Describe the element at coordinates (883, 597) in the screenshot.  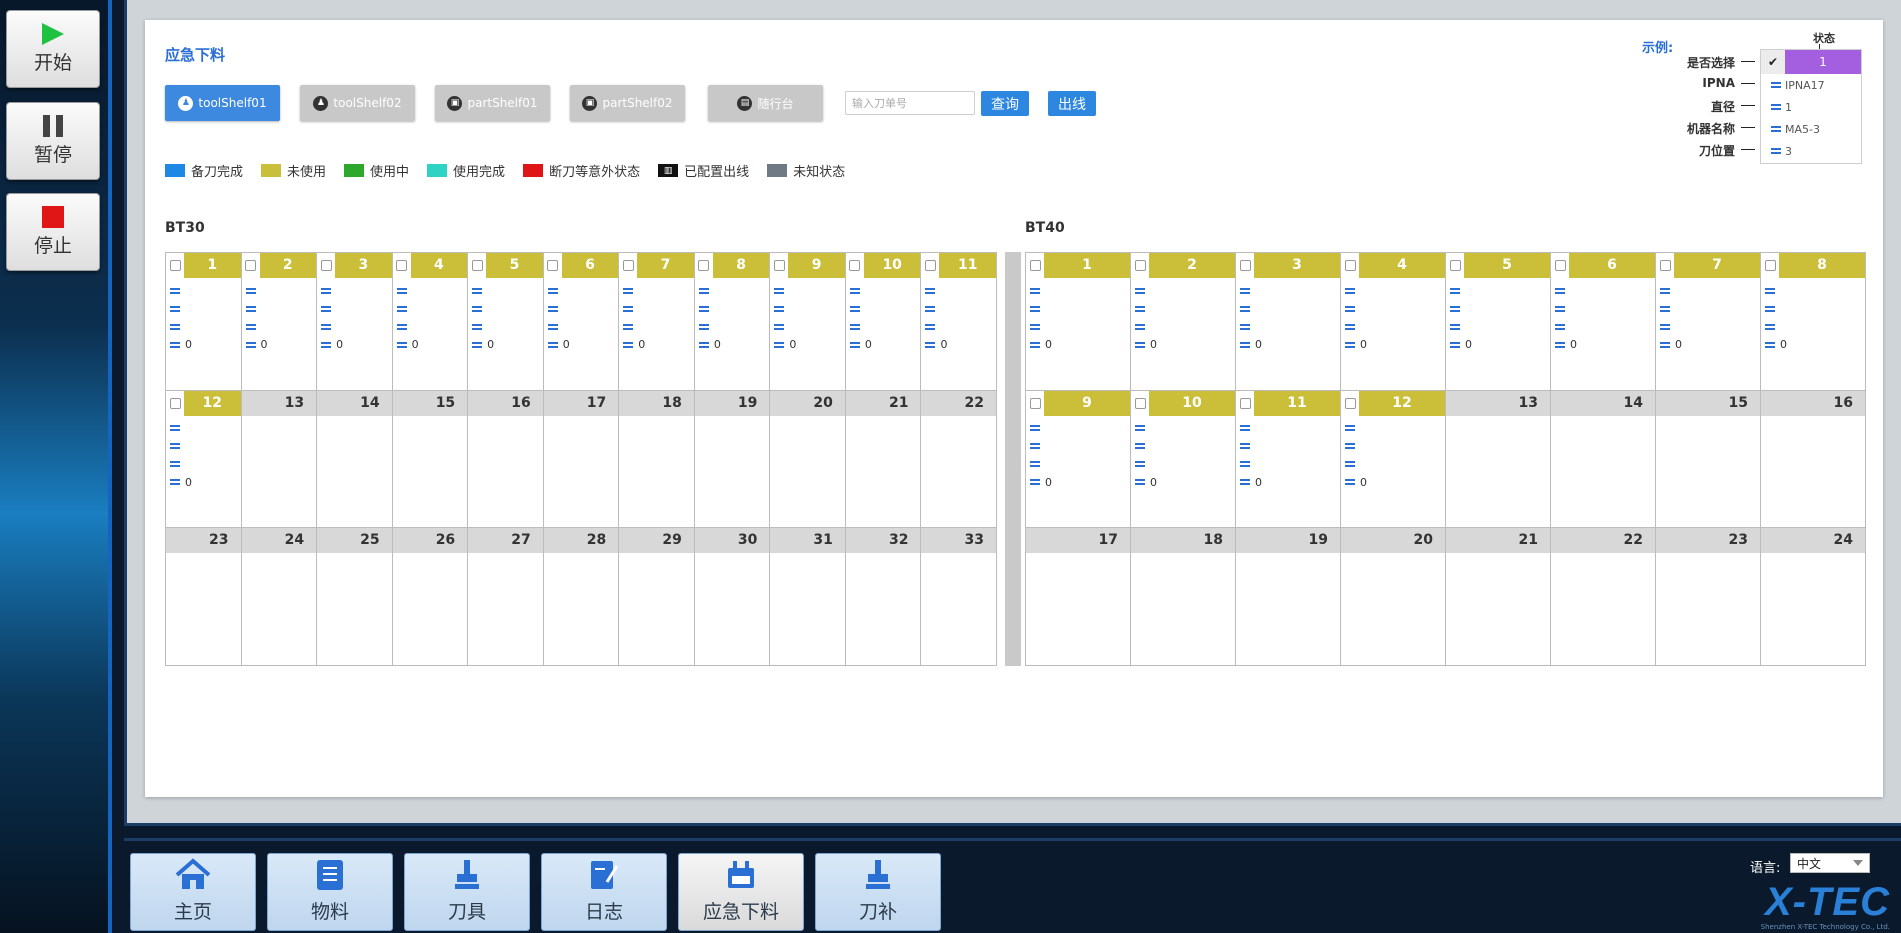
I see `bt30-slot: 32` at that location.